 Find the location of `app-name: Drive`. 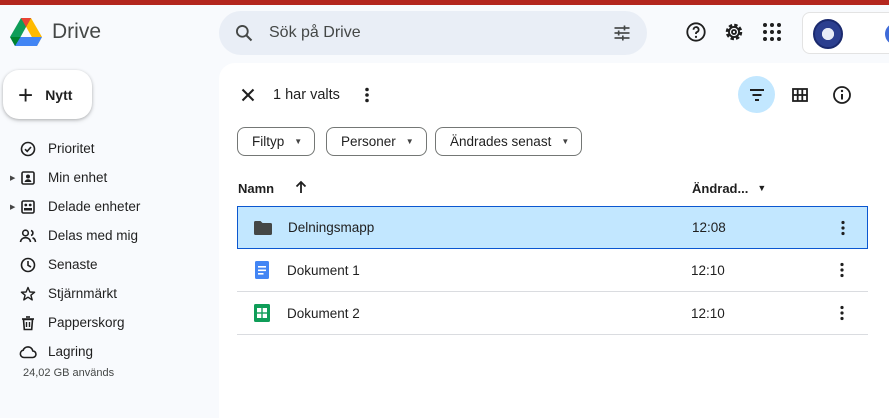

app-name: Drive is located at coordinates (77, 31).